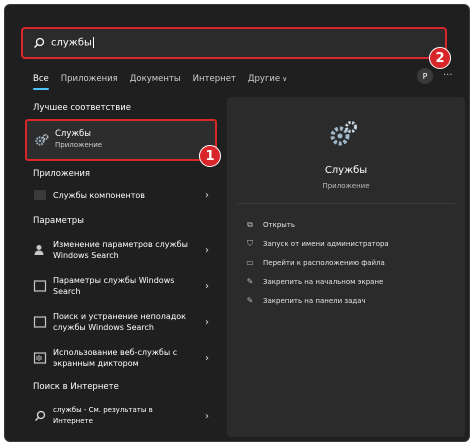 The width and height of the screenshot is (474, 446). I want to click on tab-all: Все, so click(41, 82).